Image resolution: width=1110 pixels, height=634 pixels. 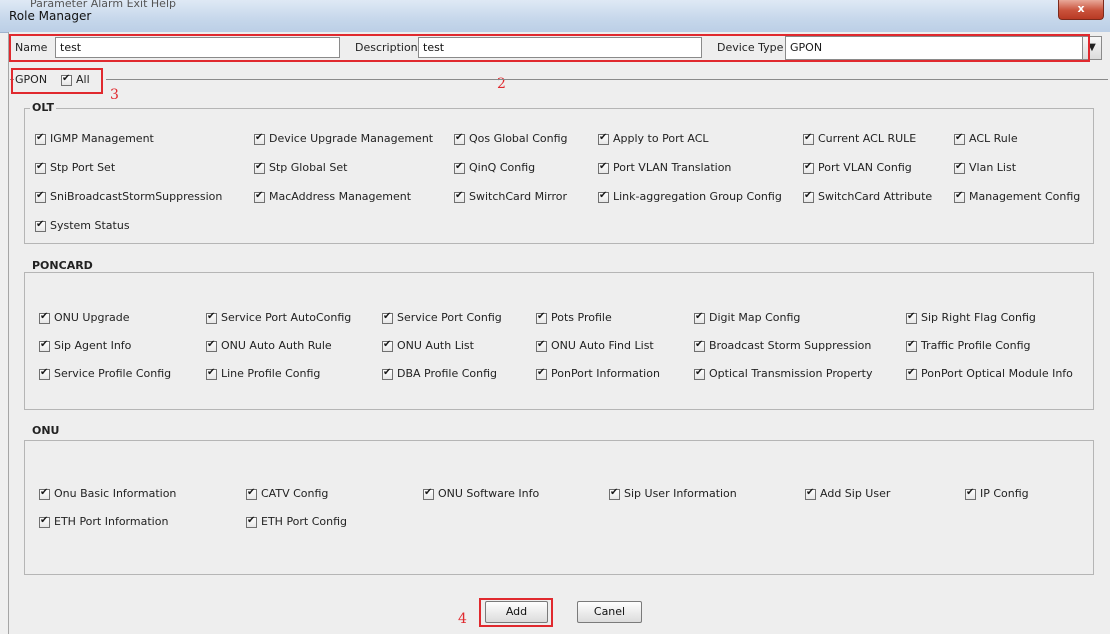 What do you see at coordinates (653, 138) in the screenshot?
I see `olt-checkbox-item: Apply to Port ACL` at bounding box center [653, 138].